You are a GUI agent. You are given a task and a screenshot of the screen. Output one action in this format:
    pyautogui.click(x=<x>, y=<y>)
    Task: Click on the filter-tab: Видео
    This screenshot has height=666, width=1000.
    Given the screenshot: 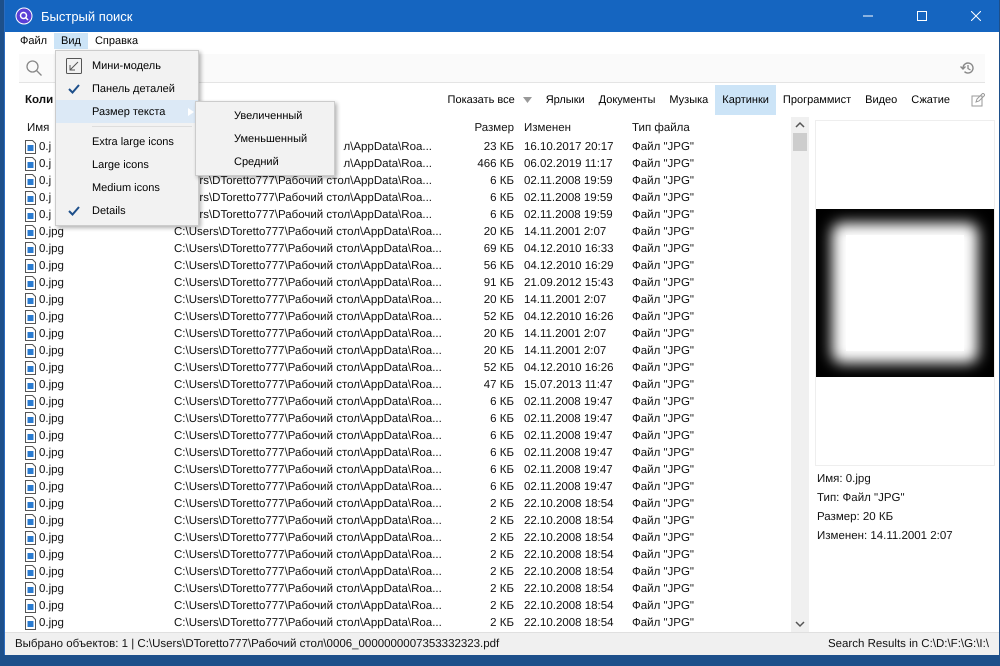 What is the action you would take?
    pyautogui.click(x=881, y=100)
    